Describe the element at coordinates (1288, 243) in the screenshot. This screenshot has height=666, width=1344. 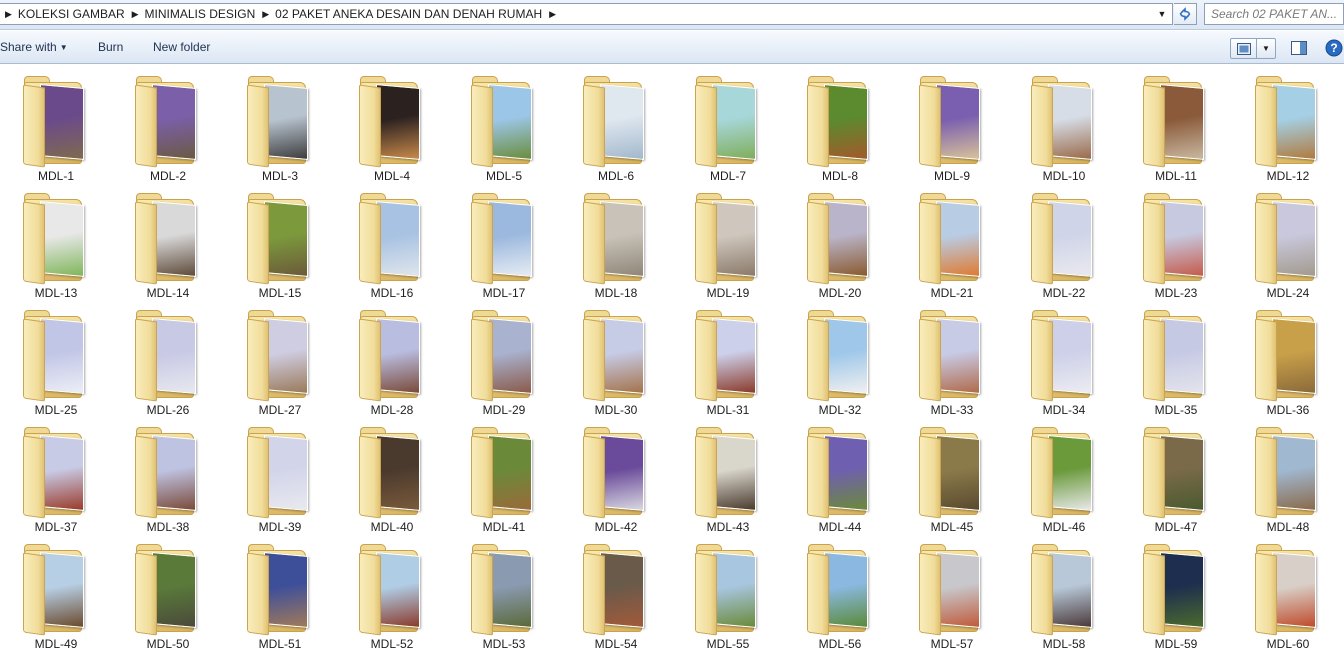
I see `folder-item: MDL-24` at that location.